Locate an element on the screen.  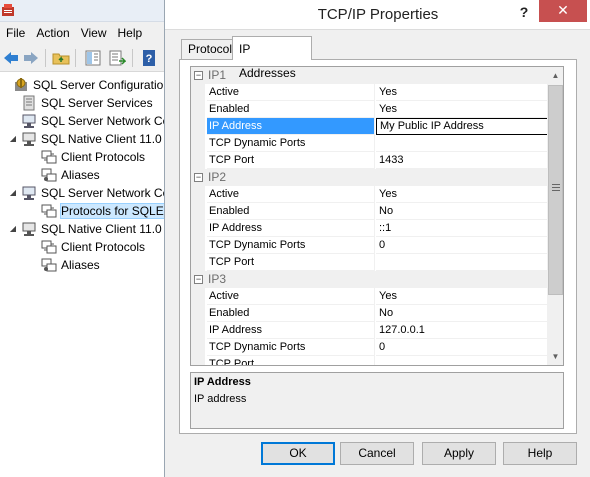
property-value: ::1 is located at coordinates (461, 228).